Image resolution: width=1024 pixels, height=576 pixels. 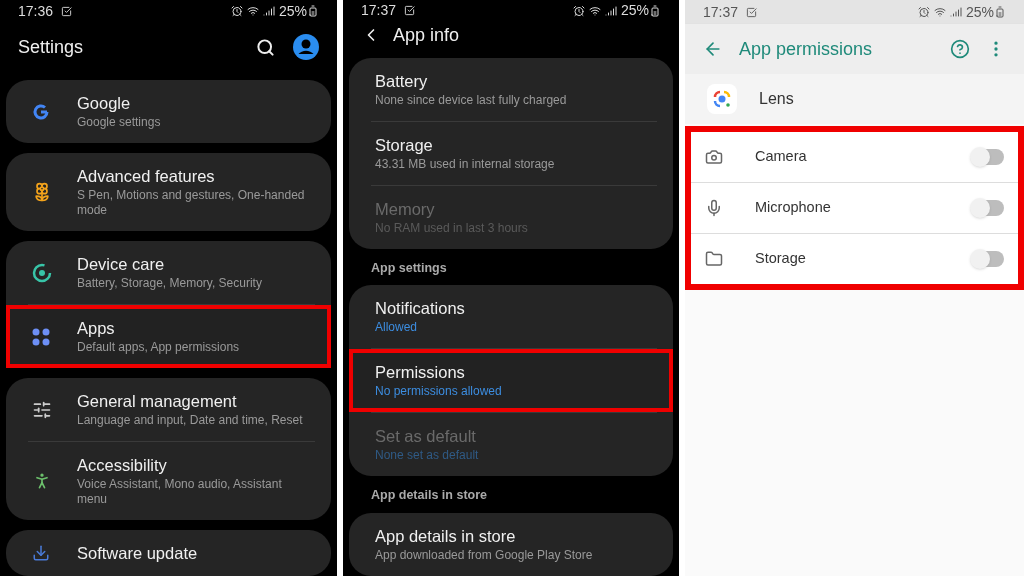 I want to click on download-icon, so click(x=41, y=553).